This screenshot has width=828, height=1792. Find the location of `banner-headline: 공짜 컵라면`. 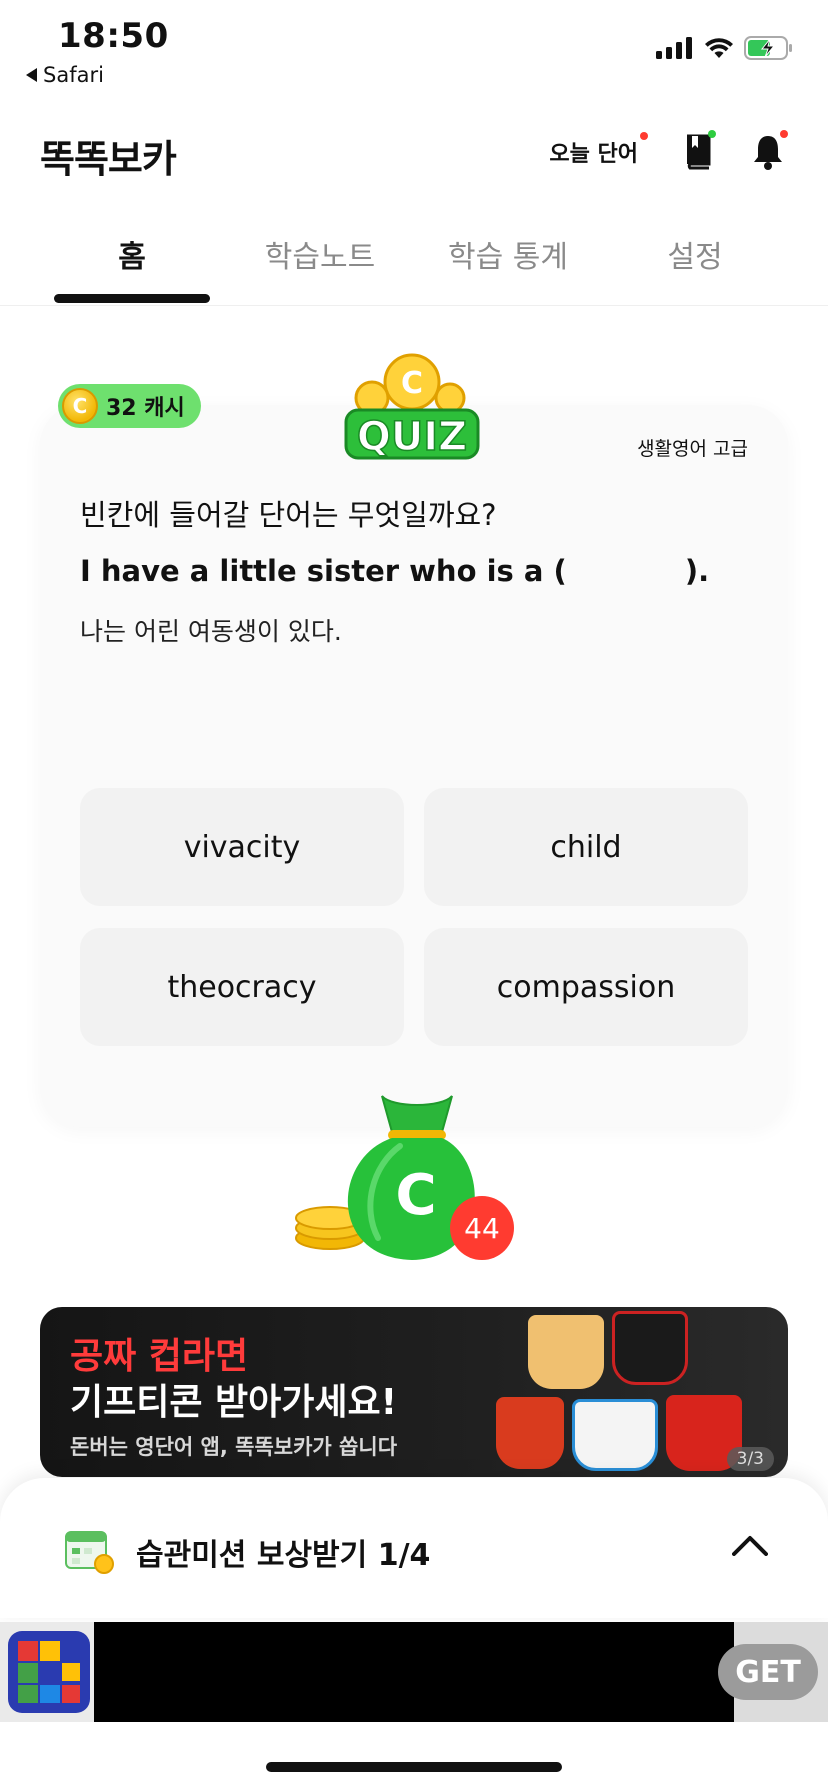

banner-headline: 공짜 컵라면 is located at coordinates (159, 1356).